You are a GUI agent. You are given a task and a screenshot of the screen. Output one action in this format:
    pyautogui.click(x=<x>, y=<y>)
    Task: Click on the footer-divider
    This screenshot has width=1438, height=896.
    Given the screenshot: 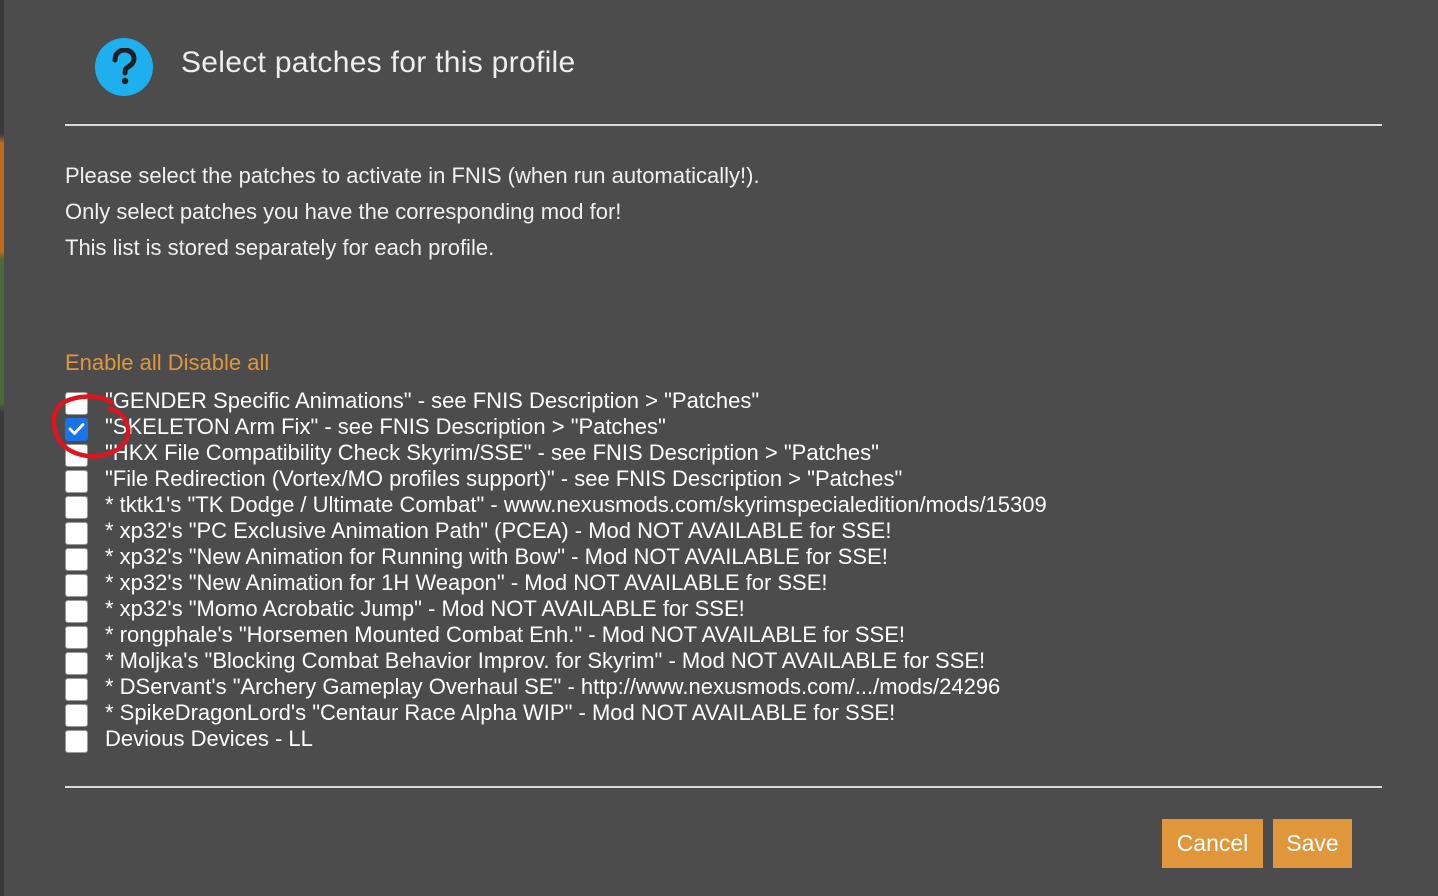 What is the action you would take?
    pyautogui.click(x=723, y=787)
    